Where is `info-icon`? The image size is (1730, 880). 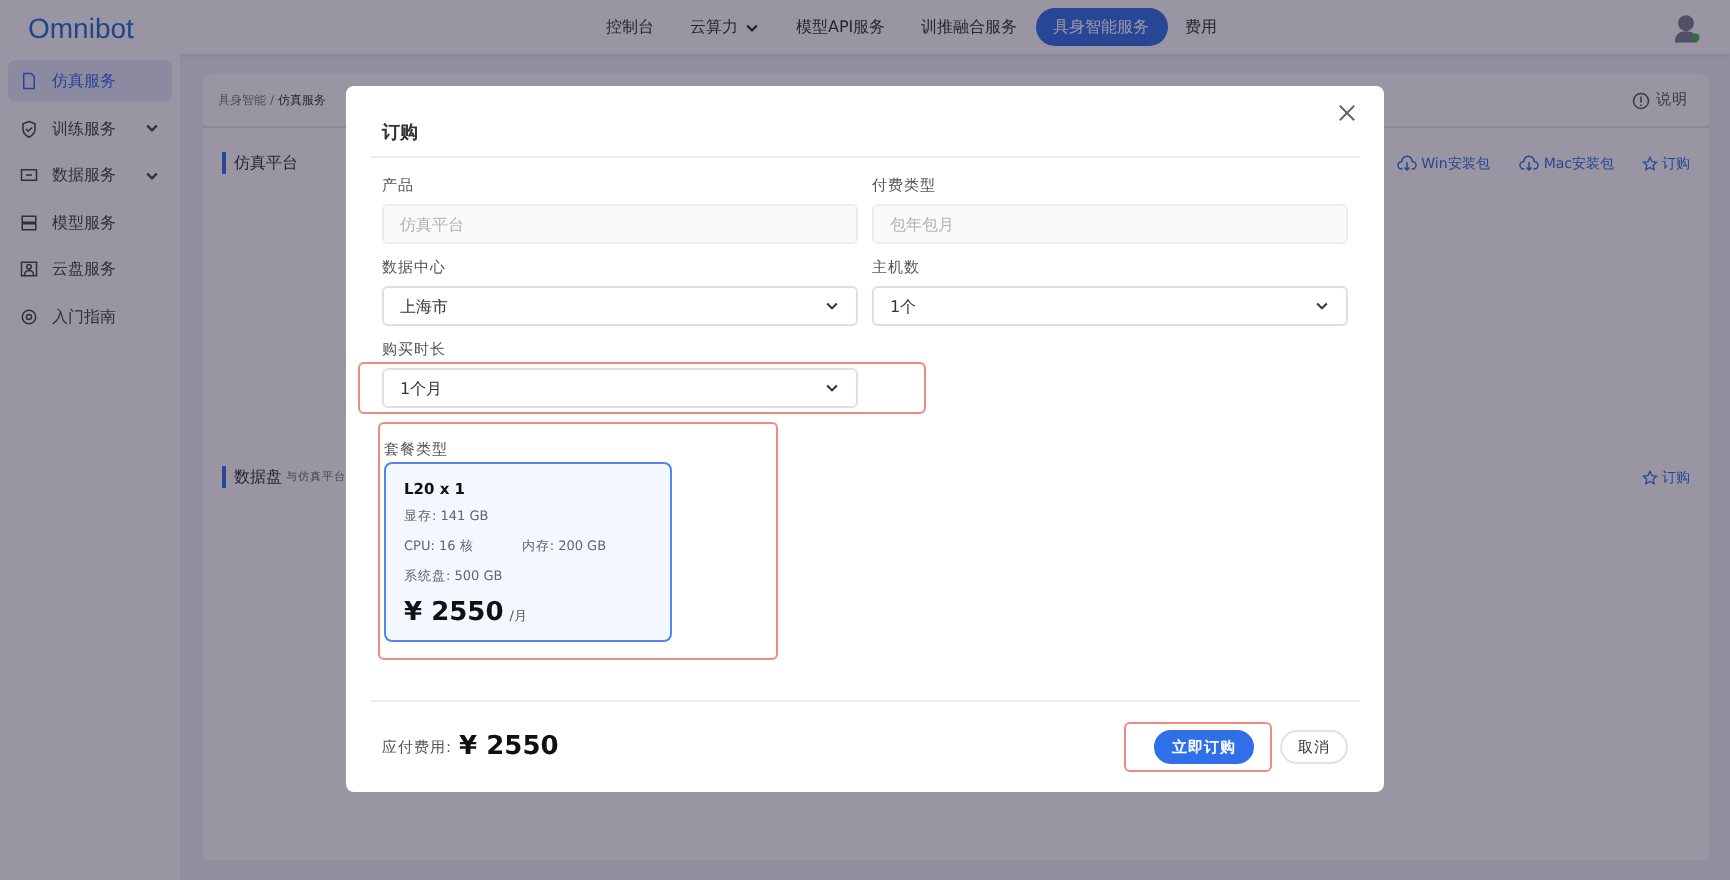 info-icon is located at coordinates (1641, 100).